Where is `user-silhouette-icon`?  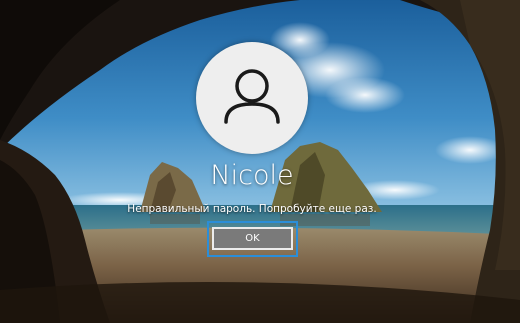
user-silhouette-icon is located at coordinates (252, 96).